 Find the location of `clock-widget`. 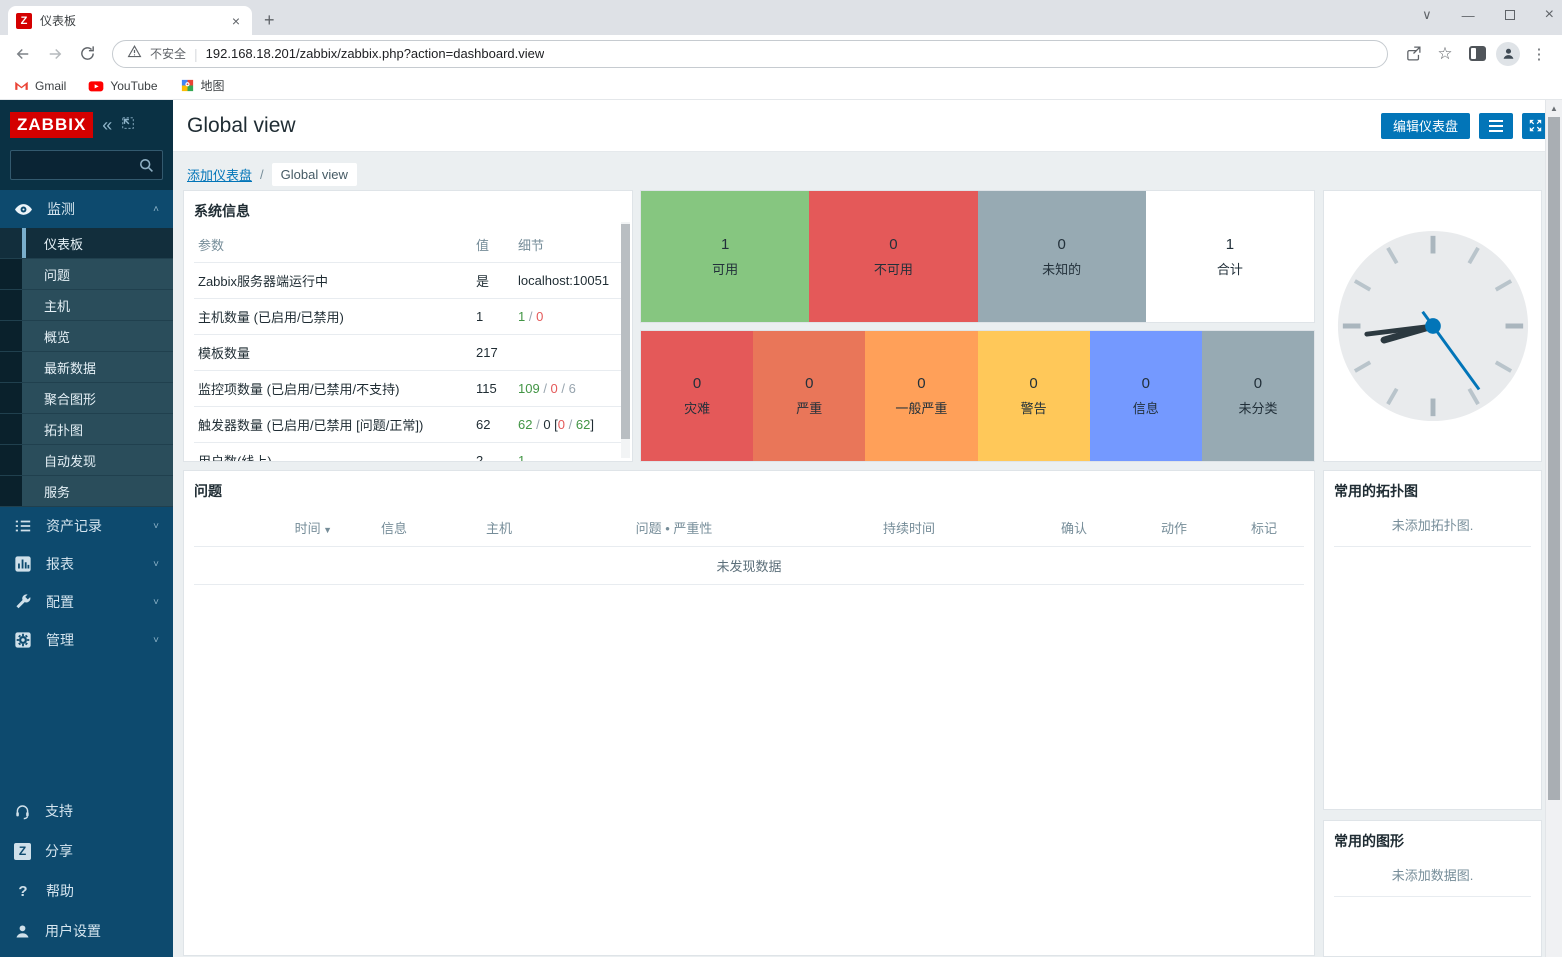

clock-widget is located at coordinates (1432, 326).